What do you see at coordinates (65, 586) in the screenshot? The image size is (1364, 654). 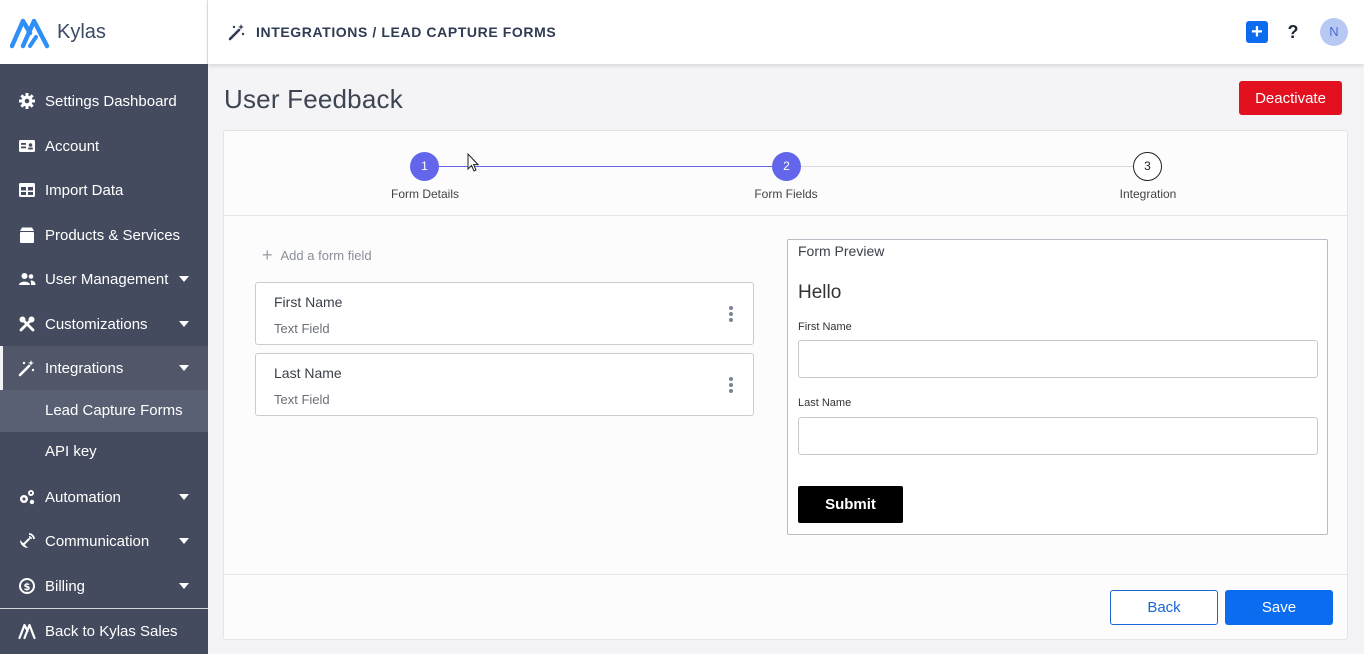 I see `sidebar-item-label: Billing` at bounding box center [65, 586].